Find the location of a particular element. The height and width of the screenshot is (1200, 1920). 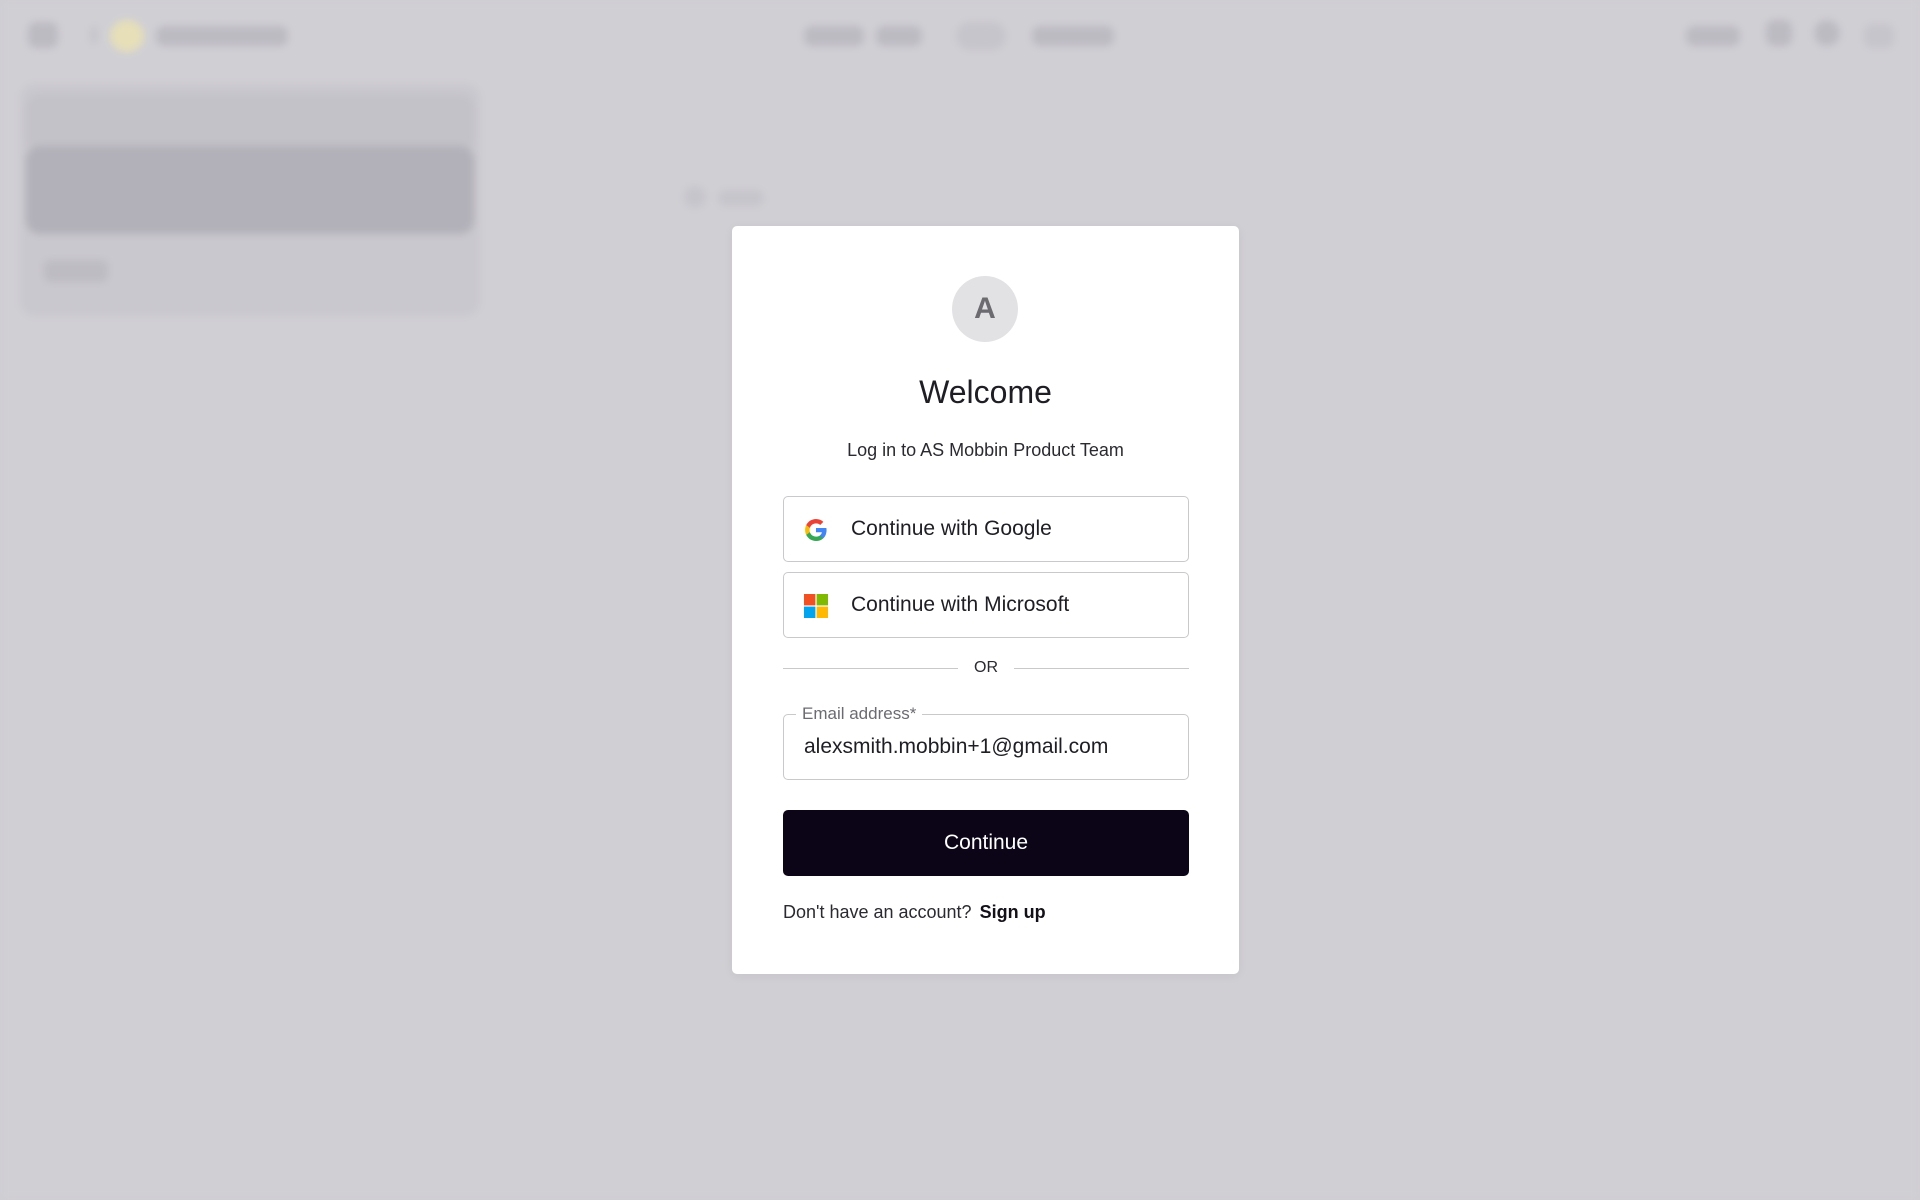

continue-button: Continue is located at coordinates (986, 843).